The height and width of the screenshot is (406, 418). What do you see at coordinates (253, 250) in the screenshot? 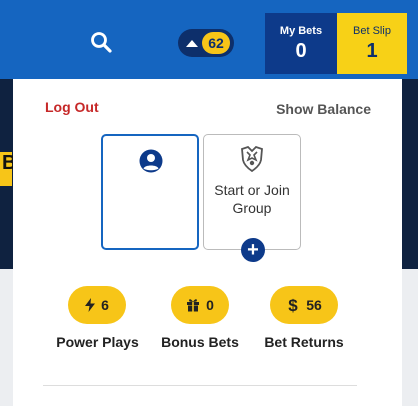
I see `plus-icon: +` at bounding box center [253, 250].